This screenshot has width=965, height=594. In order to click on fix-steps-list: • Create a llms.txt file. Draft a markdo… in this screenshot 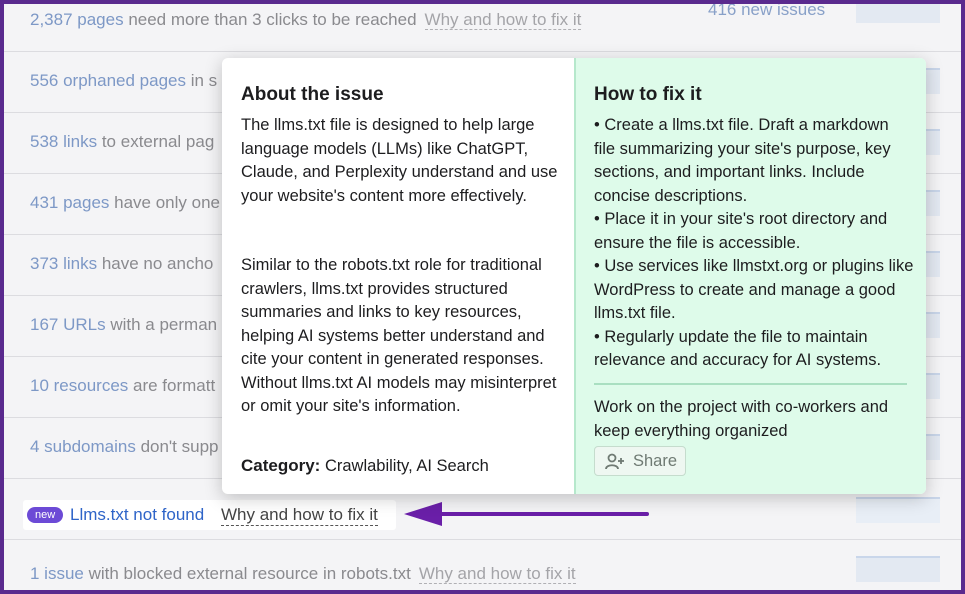, I will do `click(754, 243)`.